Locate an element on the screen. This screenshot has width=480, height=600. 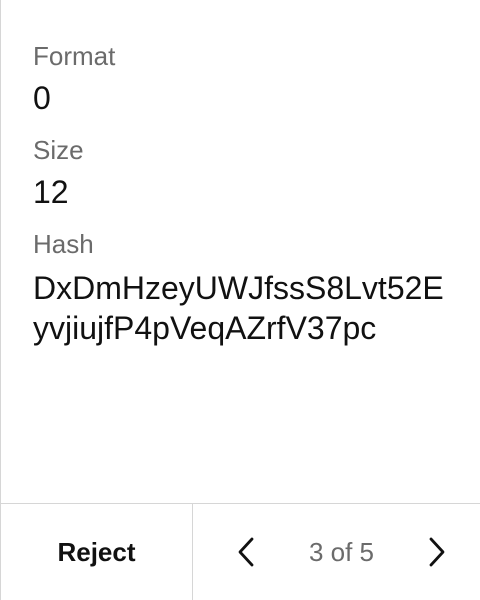
size-value: 12 is located at coordinates (51, 192).